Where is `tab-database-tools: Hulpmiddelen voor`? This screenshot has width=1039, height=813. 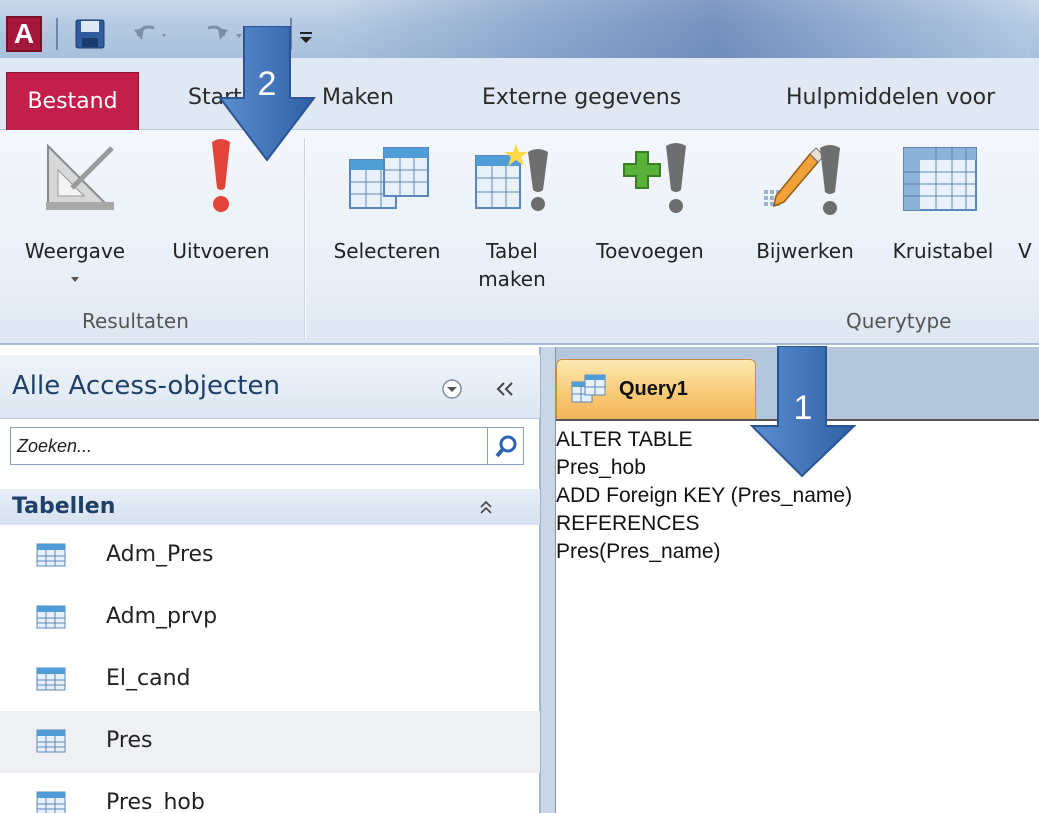
tab-database-tools: Hulpmiddelen voor is located at coordinates (890, 98).